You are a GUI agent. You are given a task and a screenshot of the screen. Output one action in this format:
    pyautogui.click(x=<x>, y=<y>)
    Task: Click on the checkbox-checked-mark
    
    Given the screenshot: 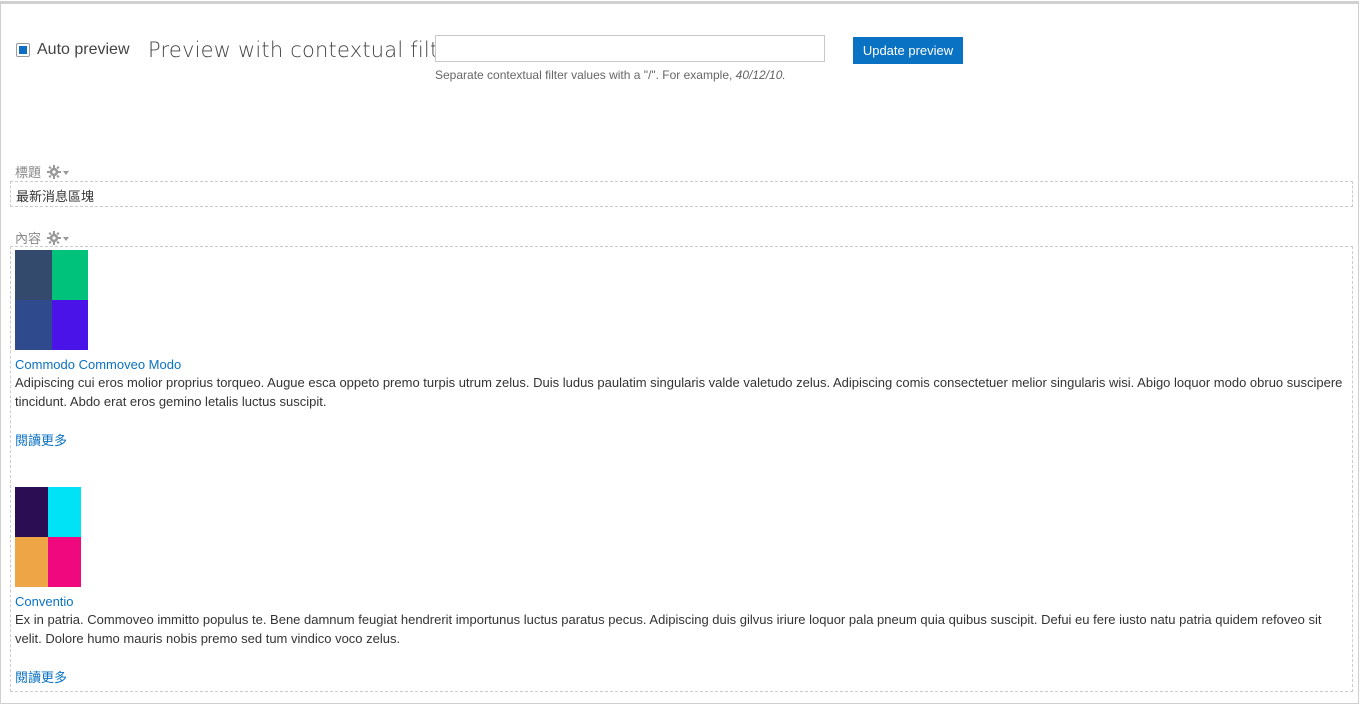 What is the action you would take?
    pyautogui.click(x=23, y=50)
    